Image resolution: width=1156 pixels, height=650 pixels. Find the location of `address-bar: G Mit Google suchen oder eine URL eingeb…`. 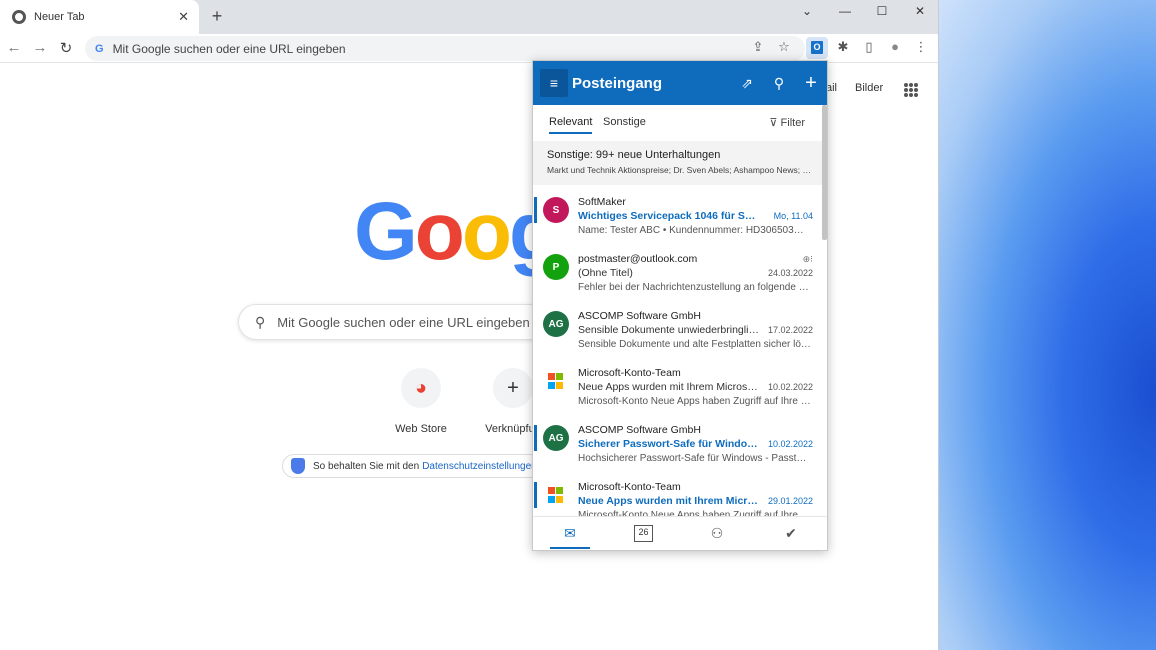

address-bar: G Mit Google suchen oder eine URL eingeb… is located at coordinates (445, 48).